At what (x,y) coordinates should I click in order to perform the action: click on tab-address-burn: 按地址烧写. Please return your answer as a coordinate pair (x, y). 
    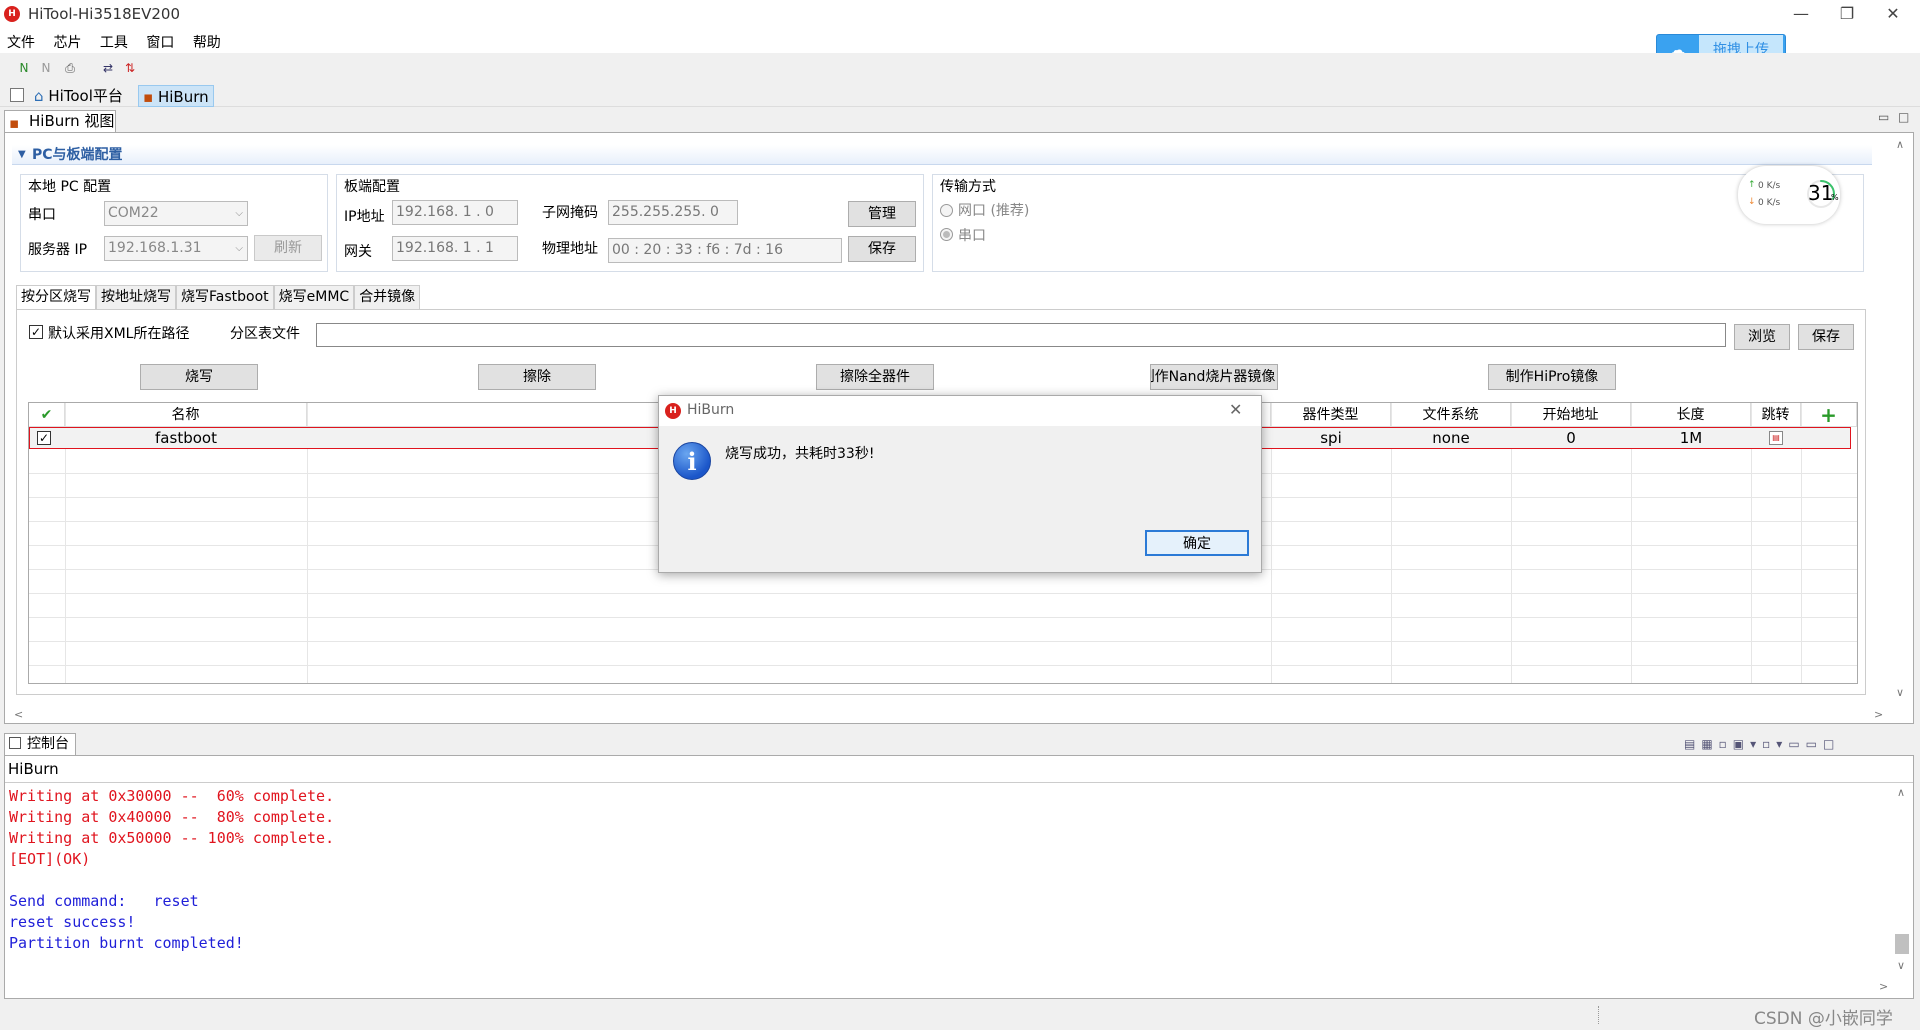
    Looking at the image, I should click on (136, 297).